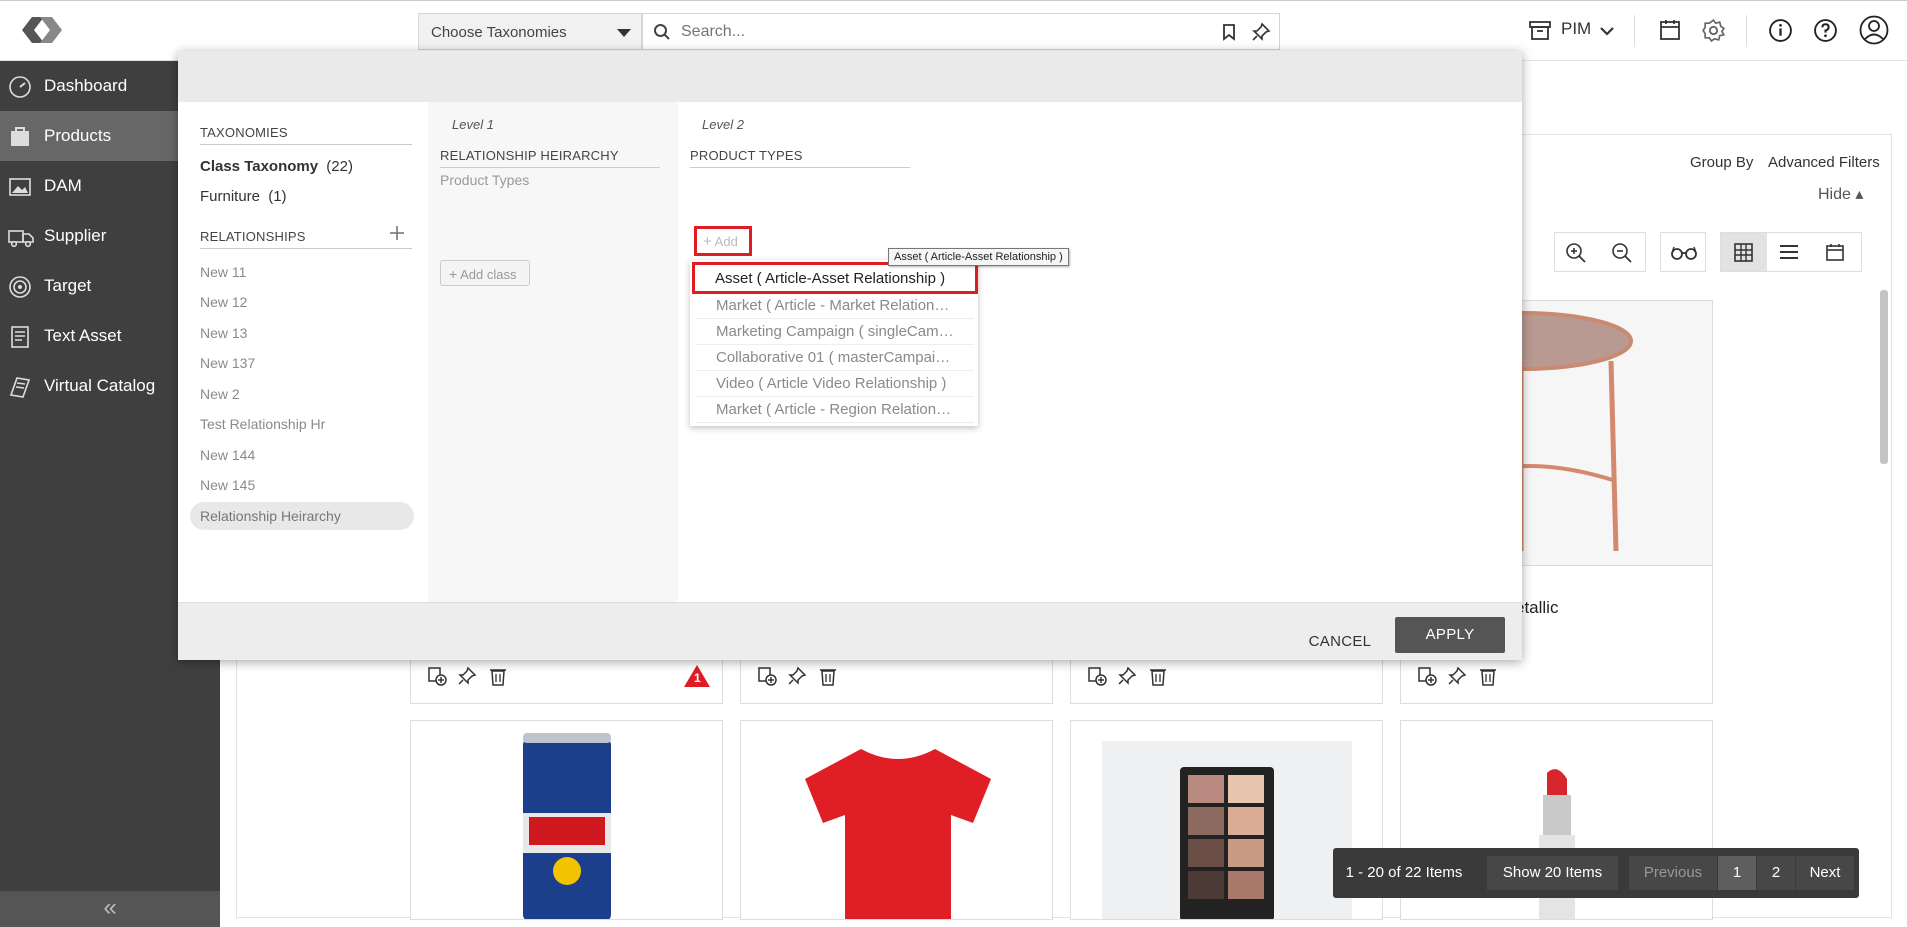 This screenshot has height=927, width=1907. What do you see at coordinates (63, 185) in the screenshot?
I see `sidebar-item-label: DAM` at bounding box center [63, 185].